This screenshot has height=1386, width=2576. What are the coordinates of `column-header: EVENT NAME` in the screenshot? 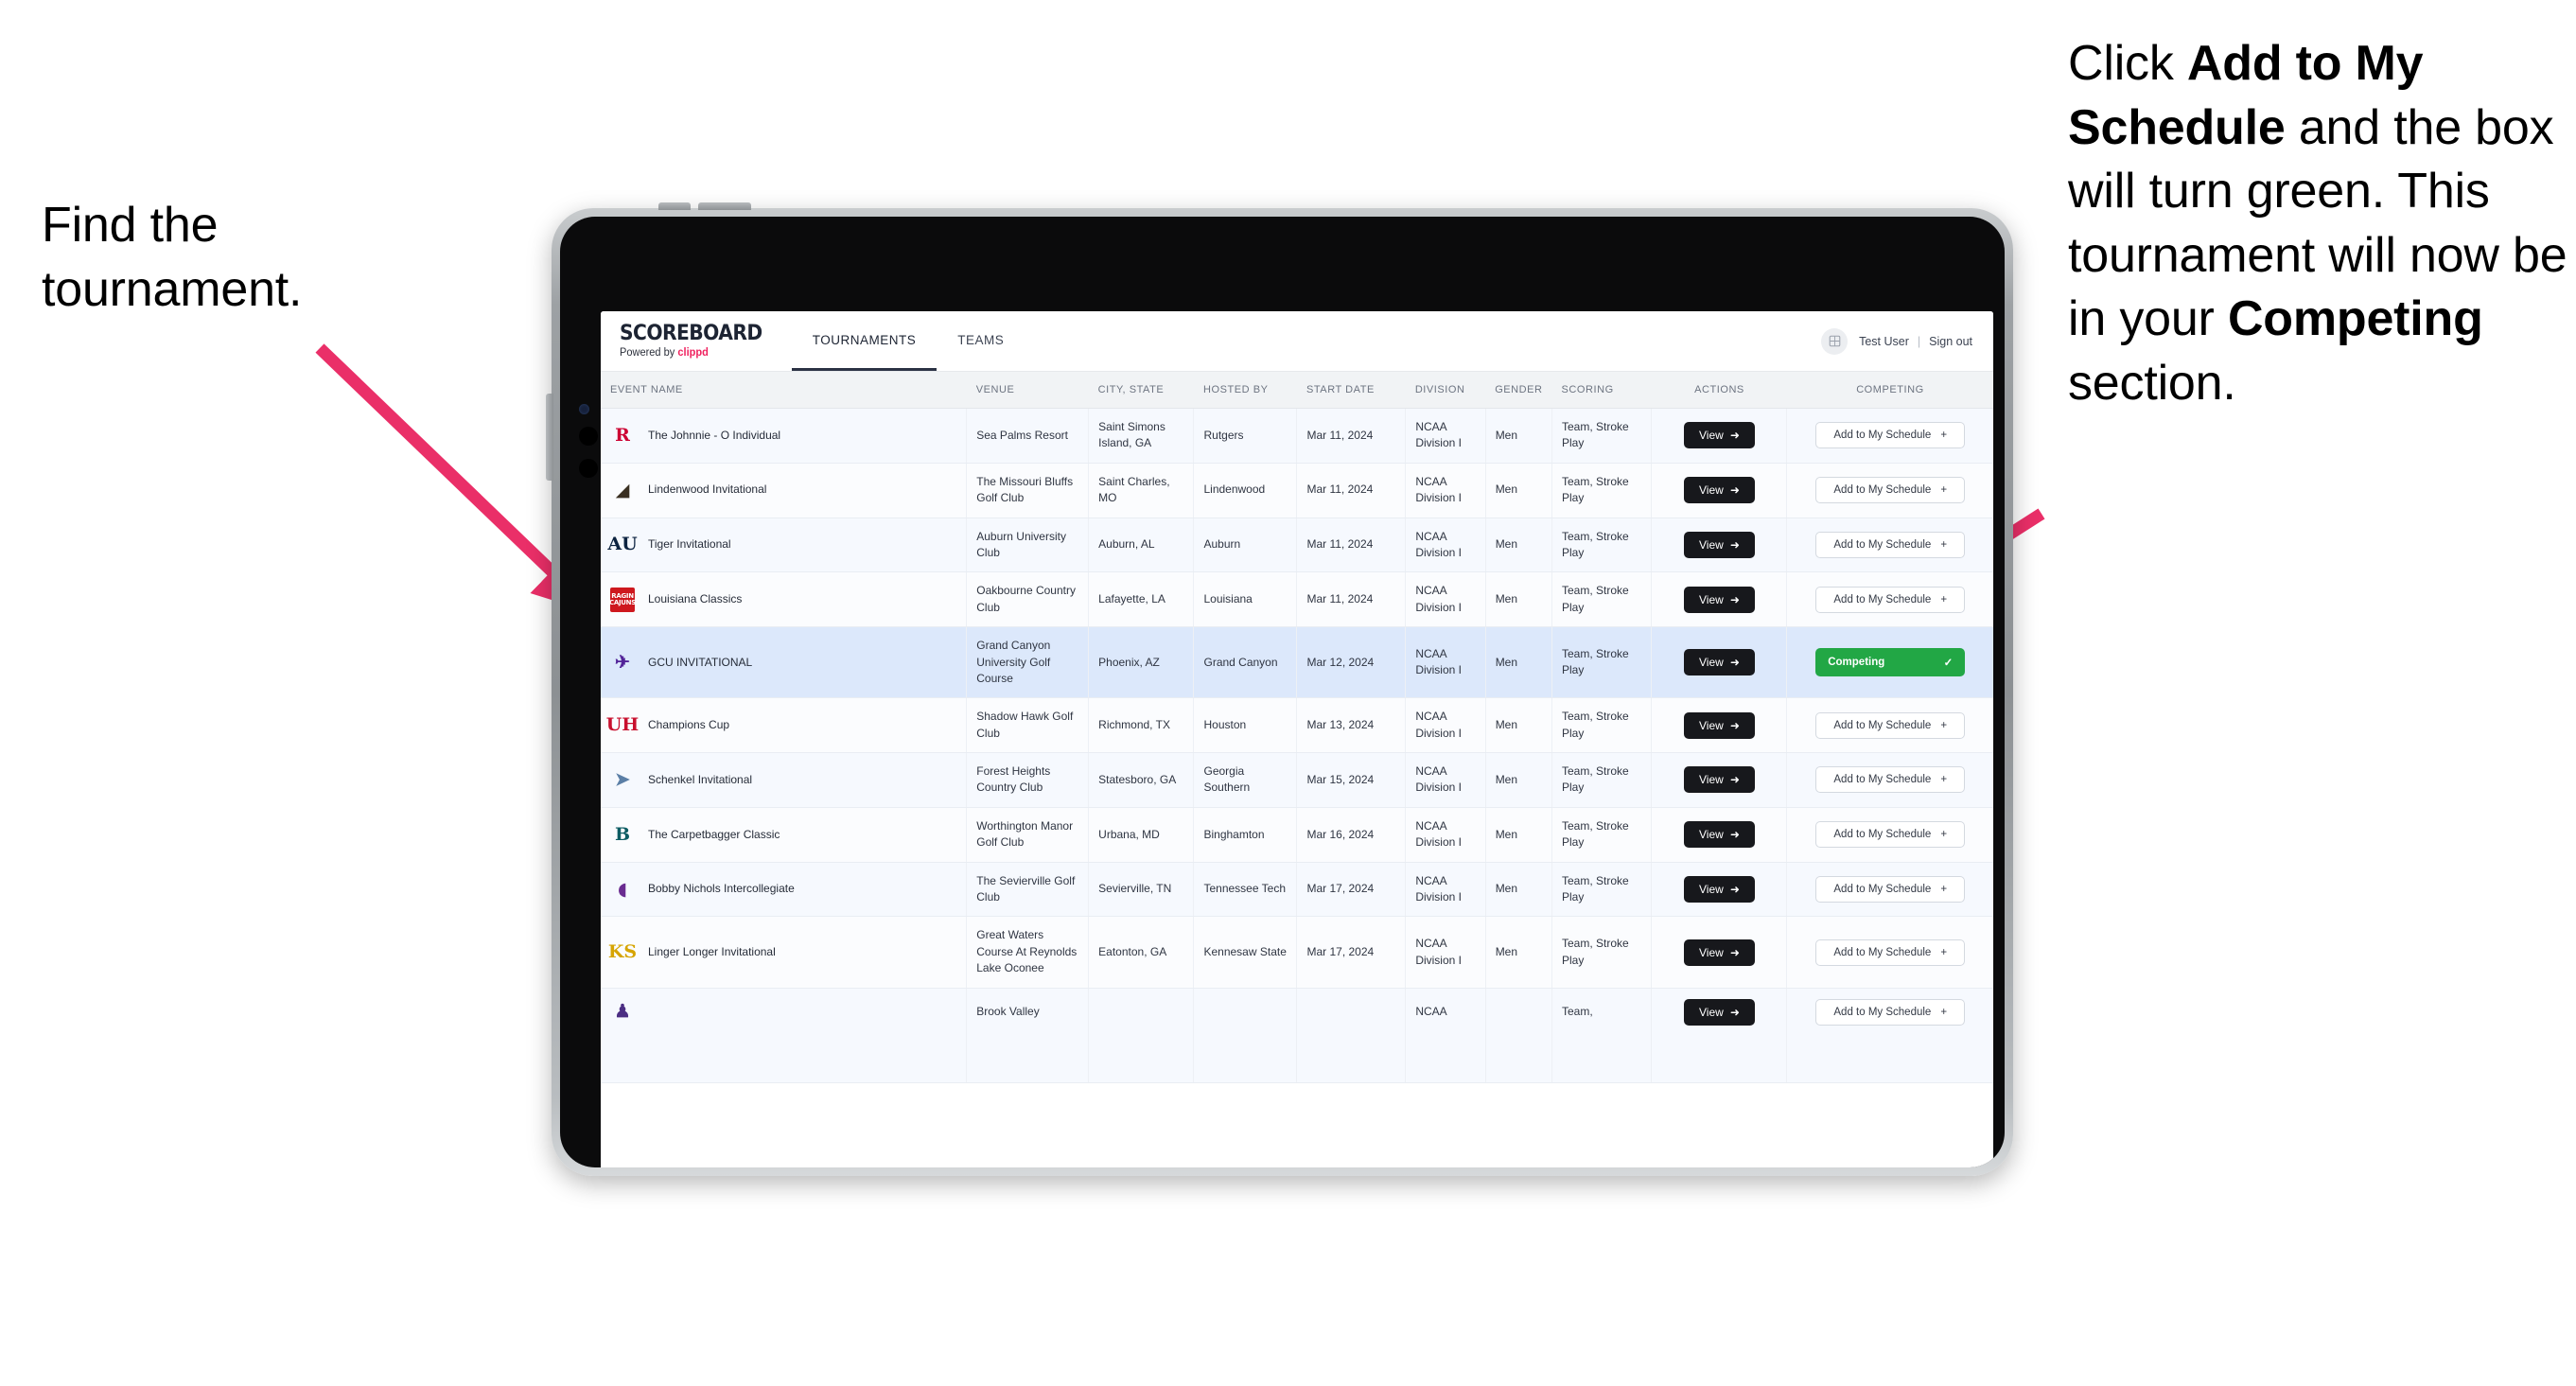 It's located at (784, 390).